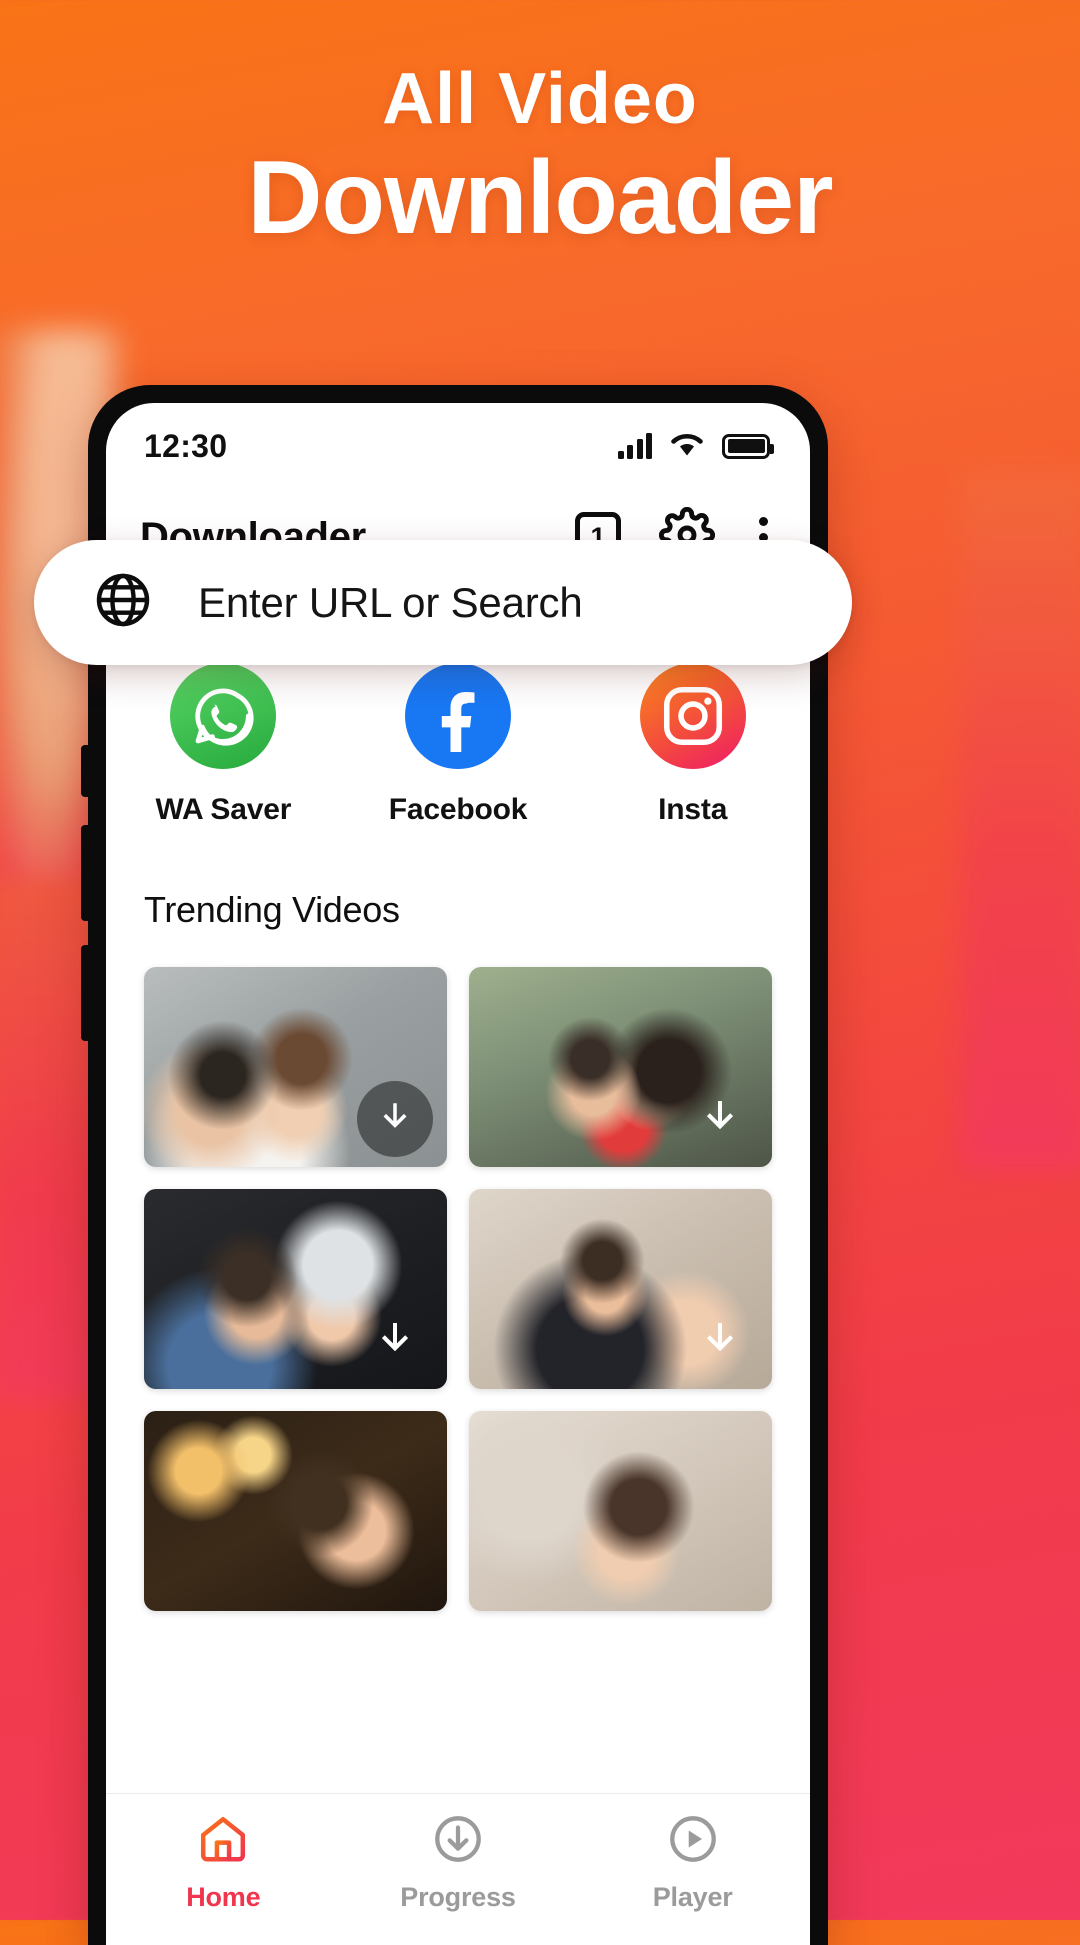 The height and width of the screenshot is (1945, 1080). What do you see at coordinates (390, 603) in the screenshot?
I see `search-input: Enter URL or Search` at bounding box center [390, 603].